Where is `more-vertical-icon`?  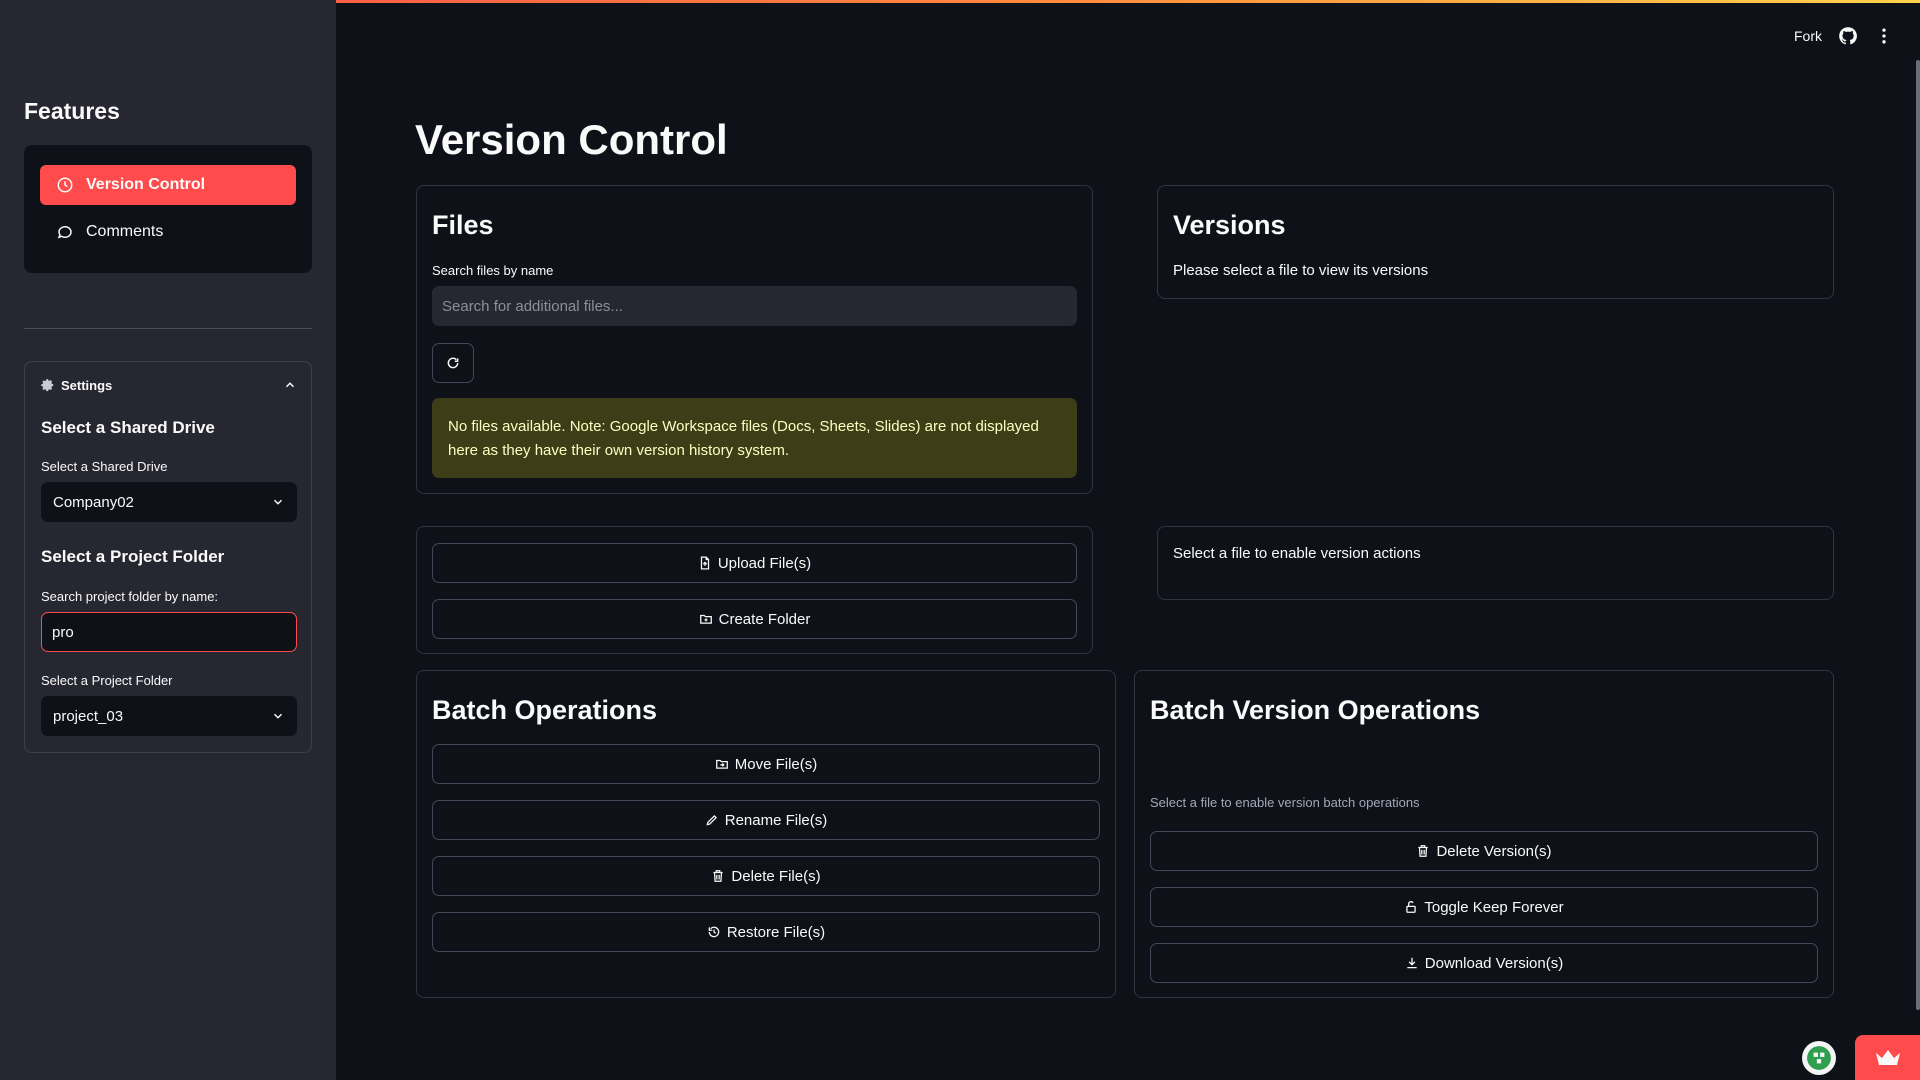 more-vertical-icon is located at coordinates (1884, 36).